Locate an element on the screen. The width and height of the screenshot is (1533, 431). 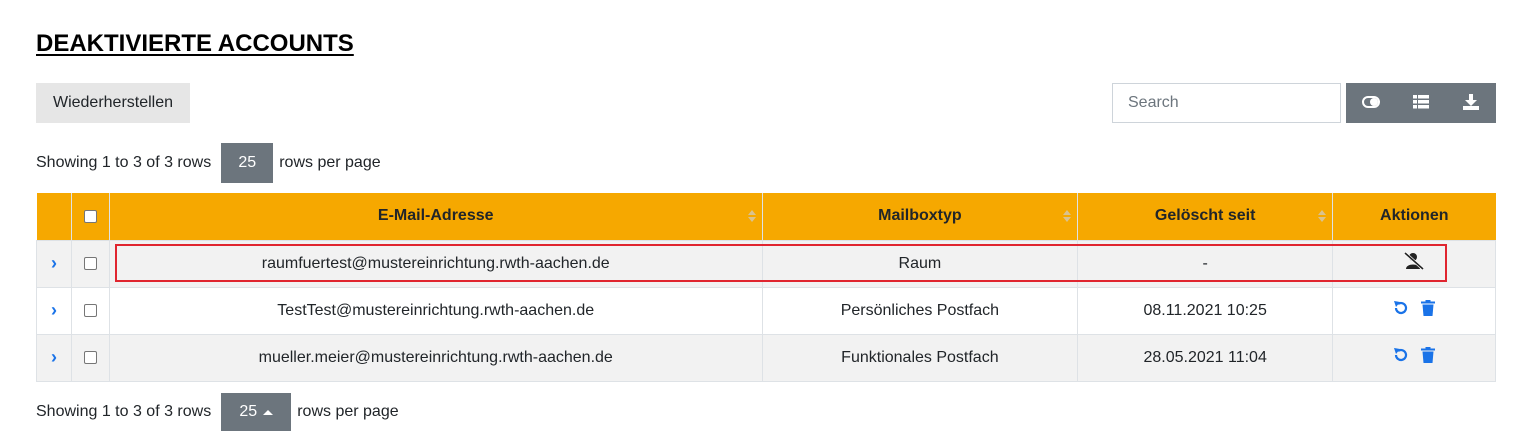
cell-mailbox-type: Persönliches Postfach is located at coordinates (920, 310).